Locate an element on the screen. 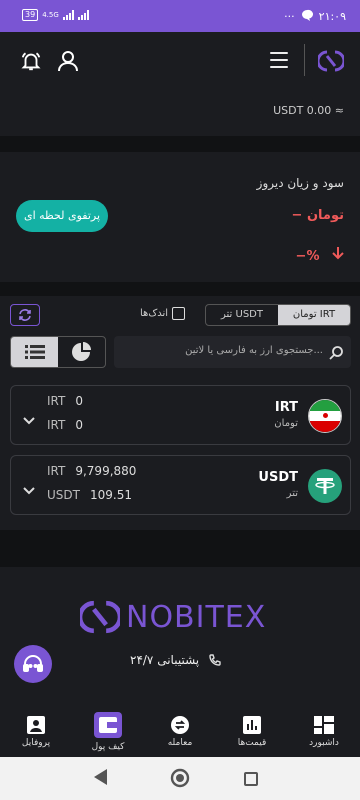 Image resolution: width=360 pixels, height=800 pixels. nav-wallet: کیف پول is located at coordinates (108, 732).